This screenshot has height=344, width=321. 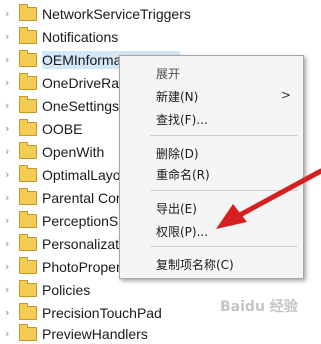 I want to click on tree-item-previewhandlers: › PreviewHandlers, so click(x=160, y=334).